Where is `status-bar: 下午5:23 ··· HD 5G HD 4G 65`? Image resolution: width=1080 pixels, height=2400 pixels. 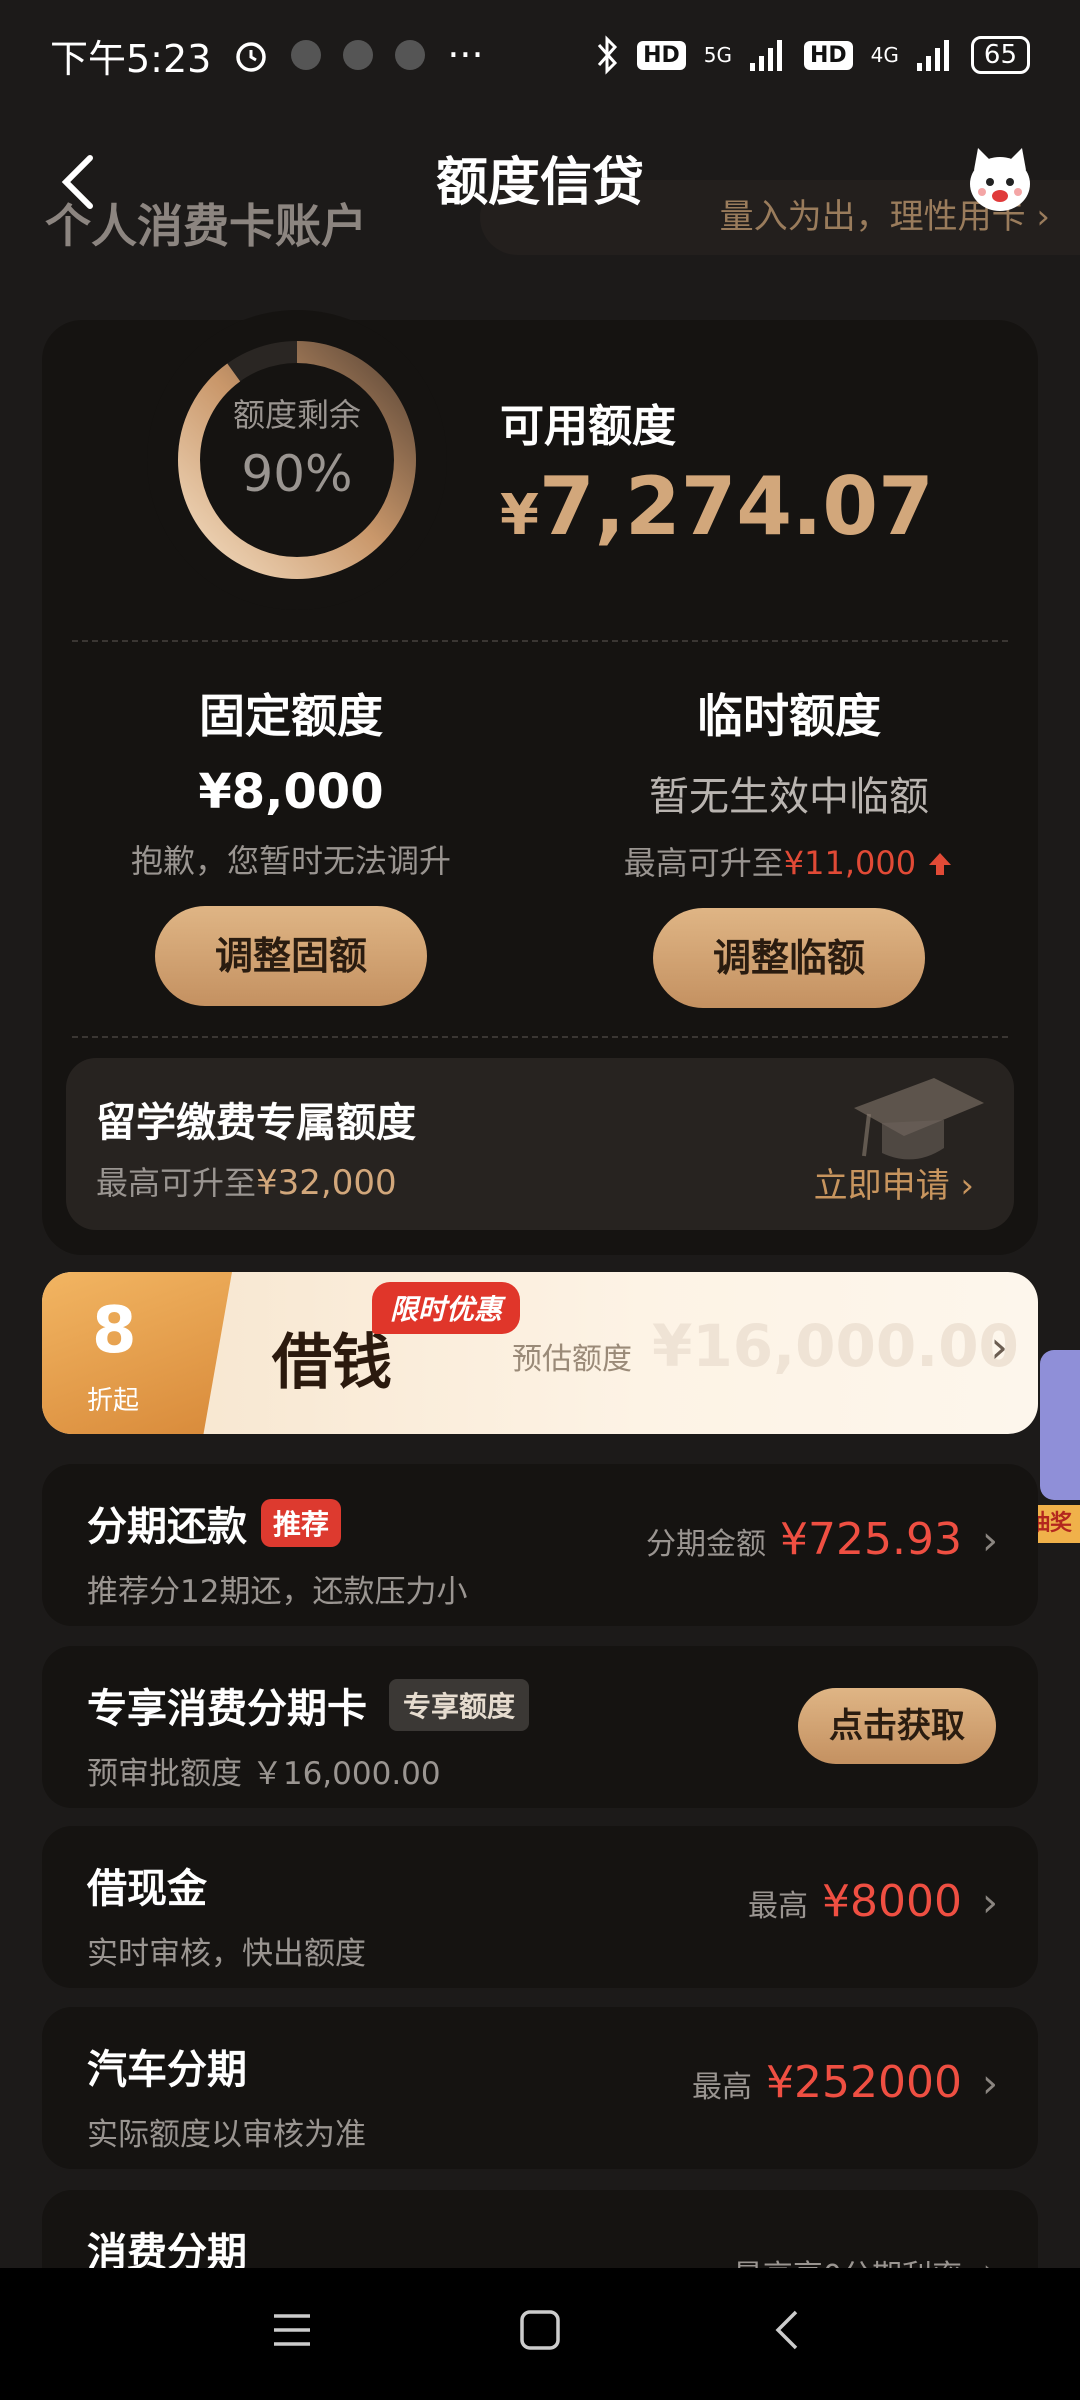 status-bar: 下午5:23 ··· HD 5G HD 4G 65 is located at coordinates (540, 55).